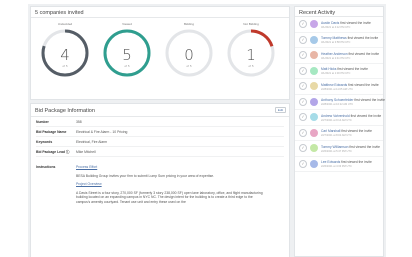 The image size is (412, 257). Describe the element at coordinates (79, 121) in the screenshot. I see `info-value: 358` at that location.